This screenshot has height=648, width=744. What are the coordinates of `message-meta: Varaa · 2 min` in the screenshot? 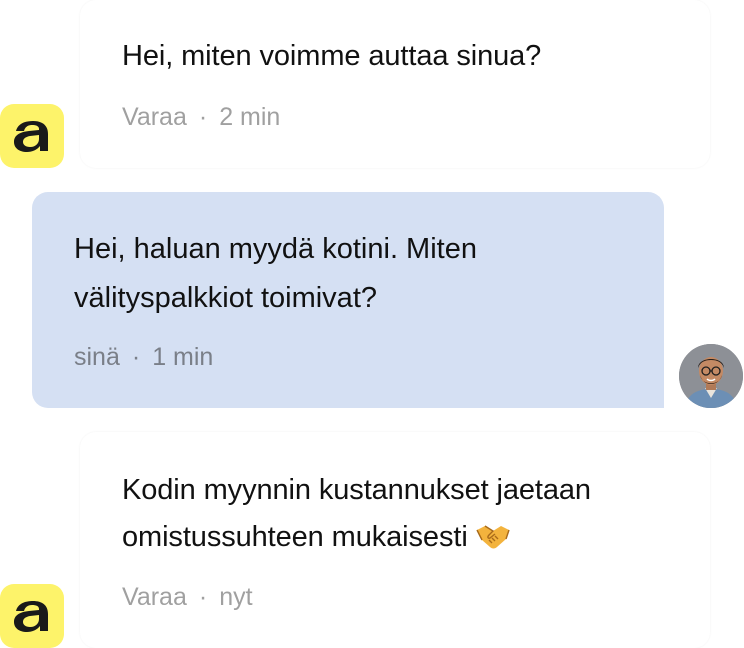 It's located at (201, 117).